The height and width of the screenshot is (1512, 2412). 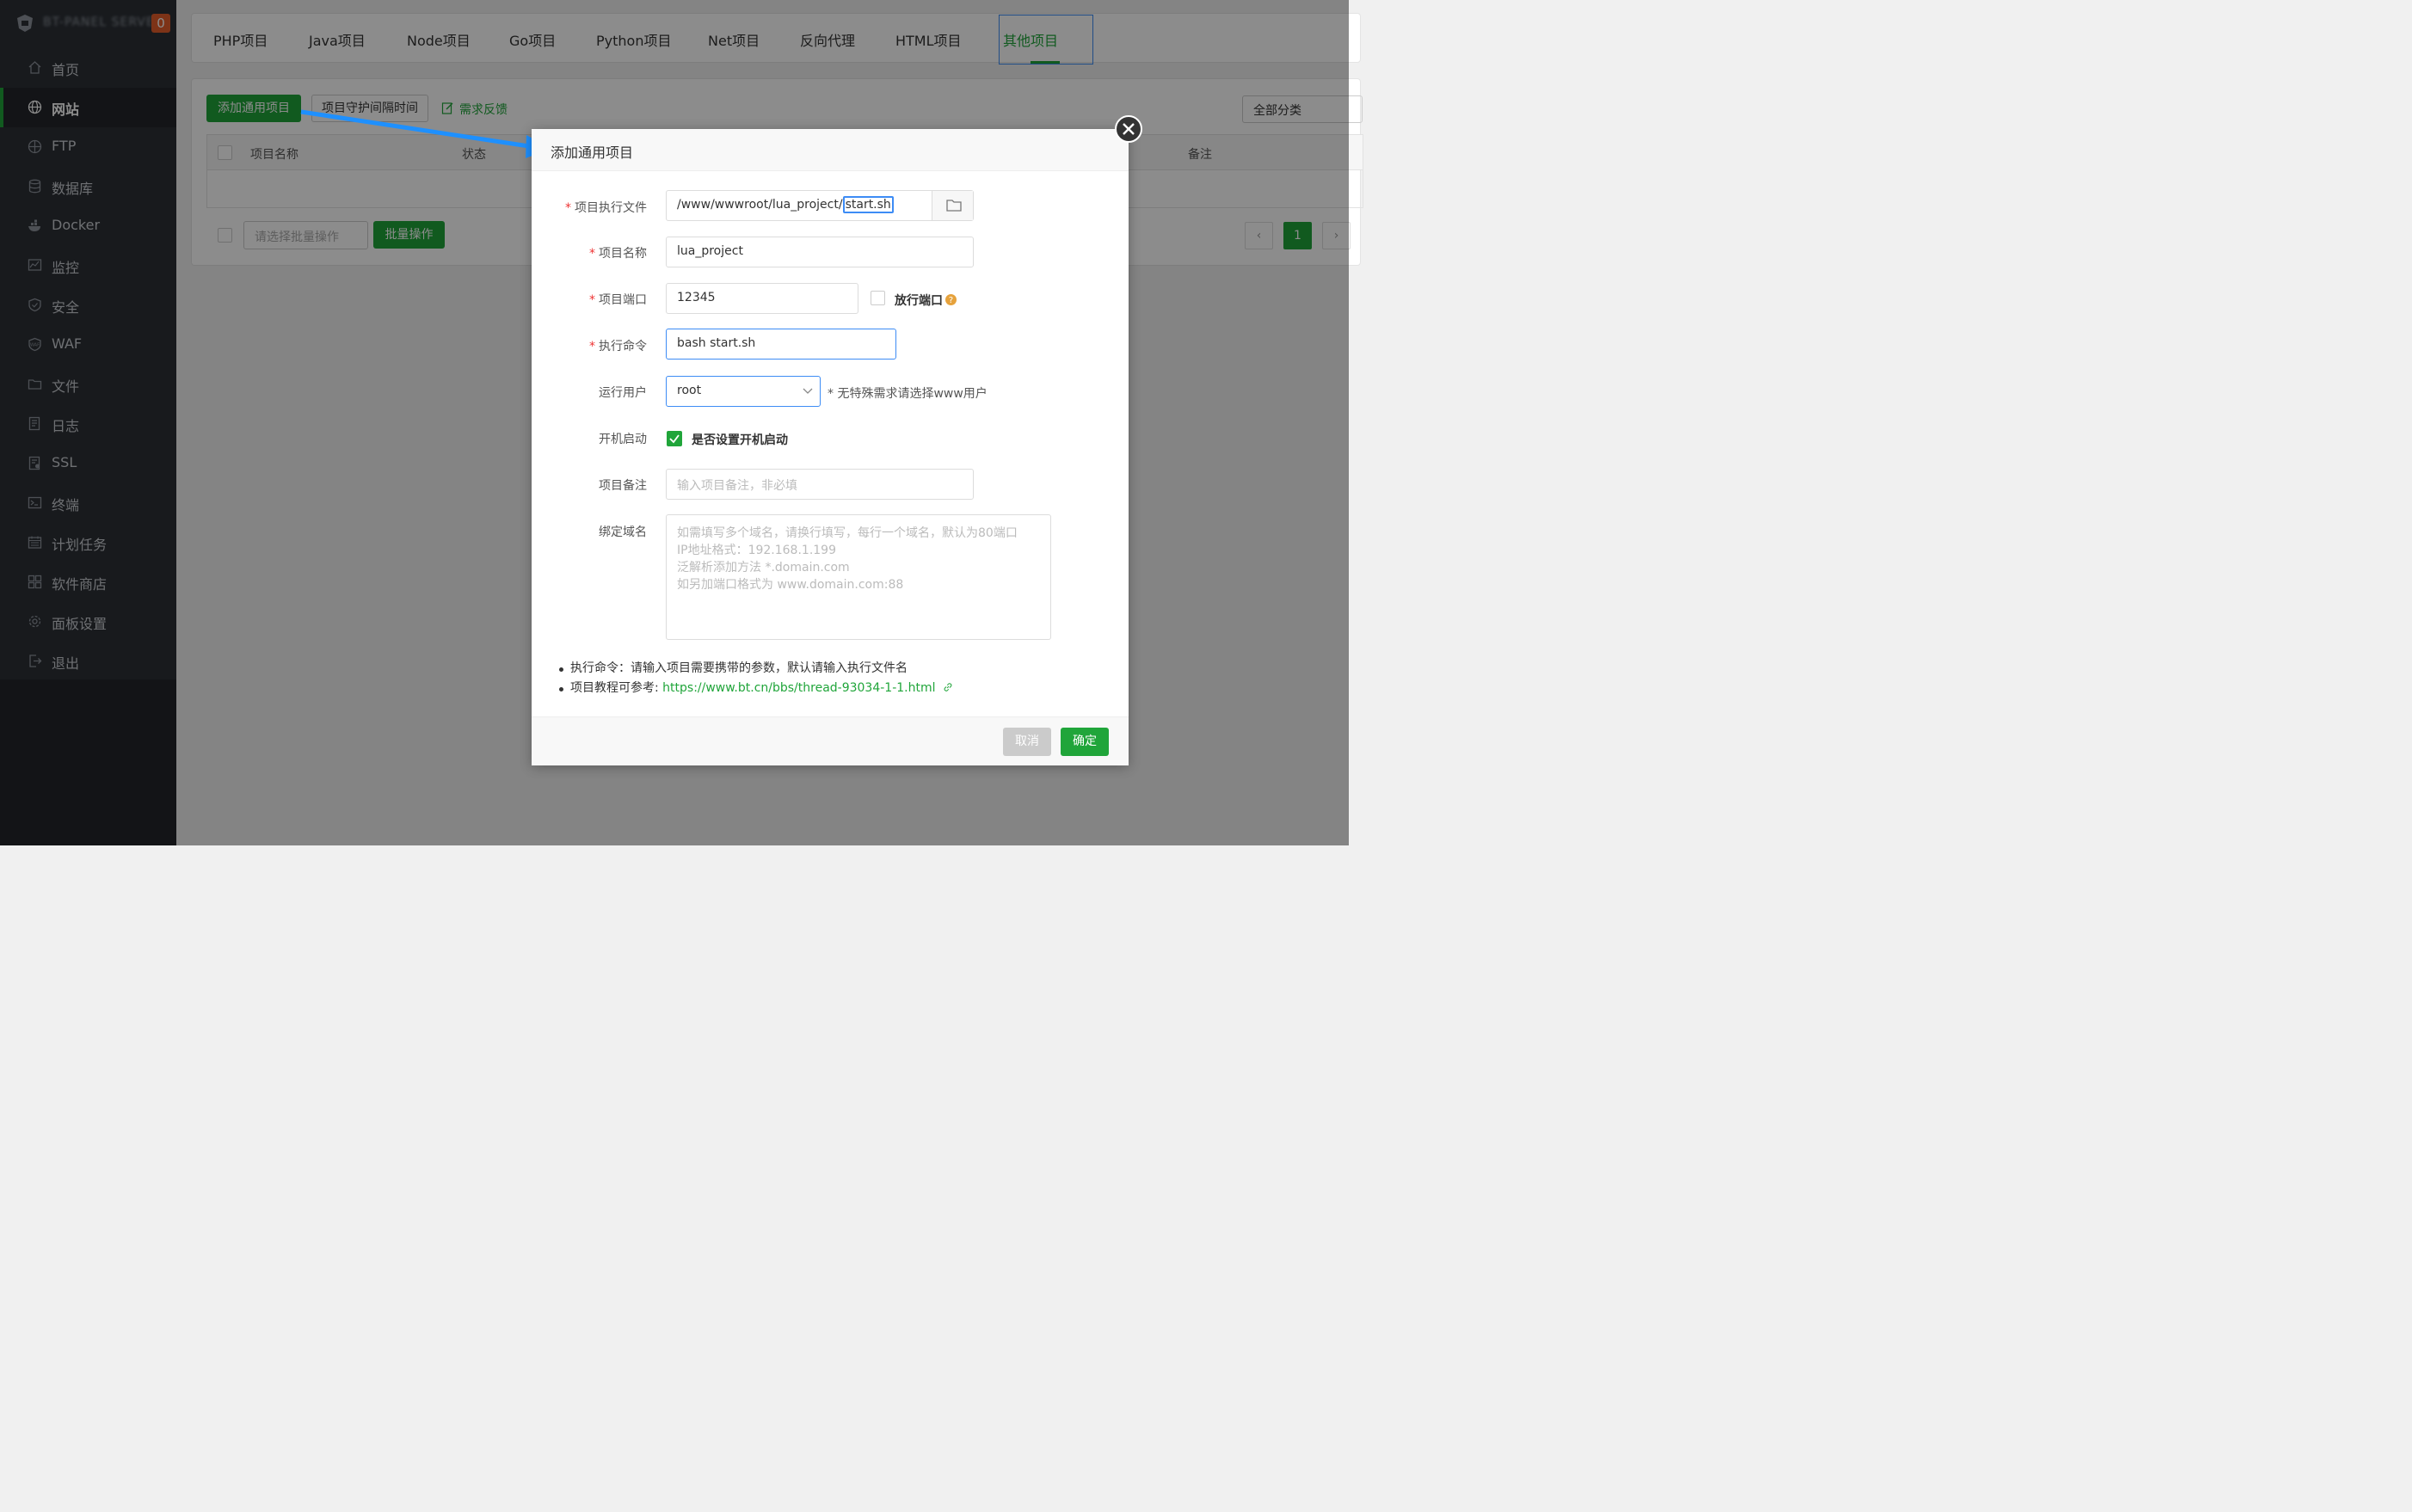 What do you see at coordinates (710, 251) in the screenshot?
I see `project-name-value: lua_project` at bounding box center [710, 251].